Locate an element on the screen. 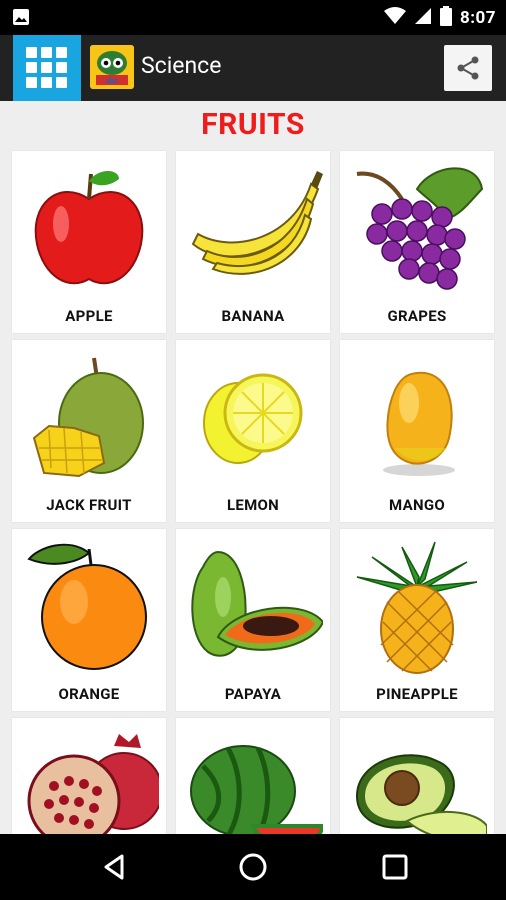  fruit-label: JACK FRUIT is located at coordinates (89, 505).